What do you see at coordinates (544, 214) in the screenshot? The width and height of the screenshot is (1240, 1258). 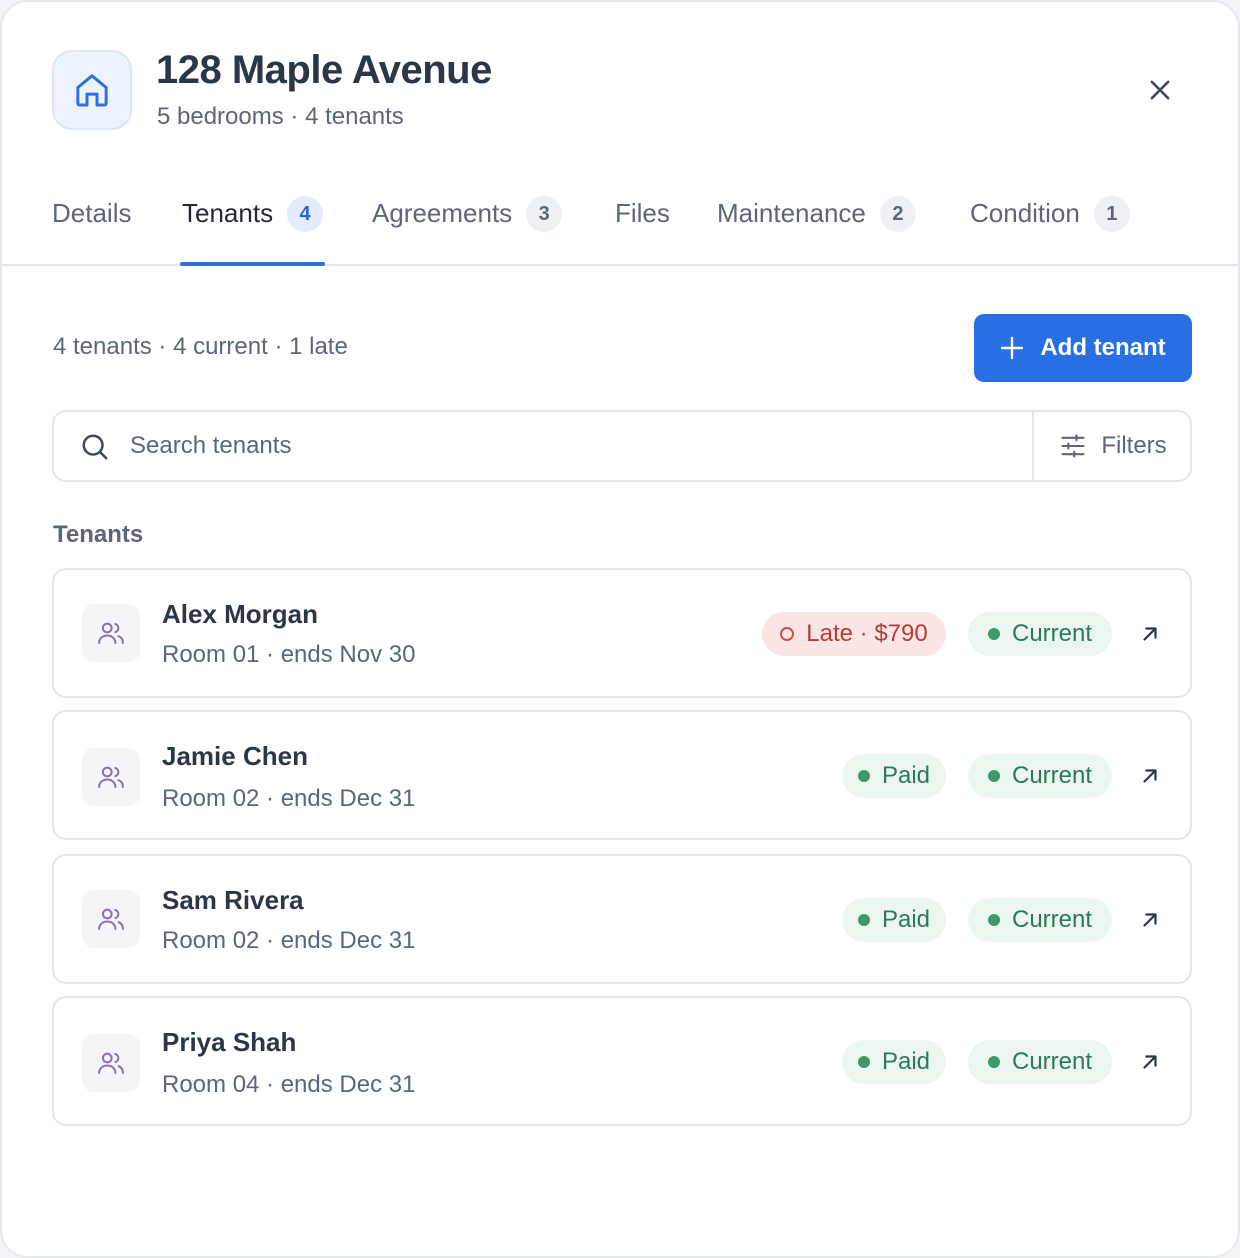 I see `tab-count-badge: 3` at bounding box center [544, 214].